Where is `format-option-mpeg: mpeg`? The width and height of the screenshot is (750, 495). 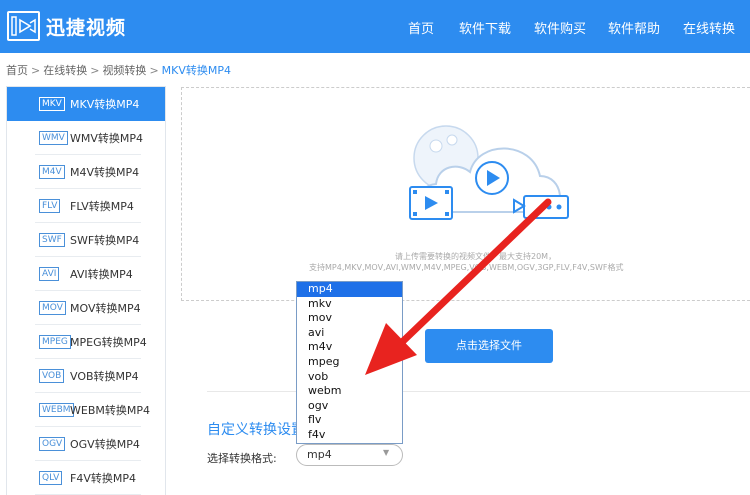
format-option-mpeg: mpeg is located at coordinates (349, 362).